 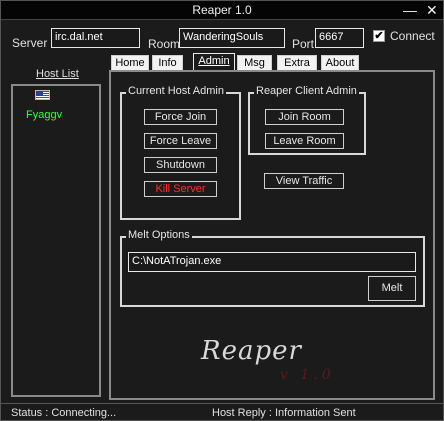 I want to click on tab-extra: Extra, so click(x=297, y=63).